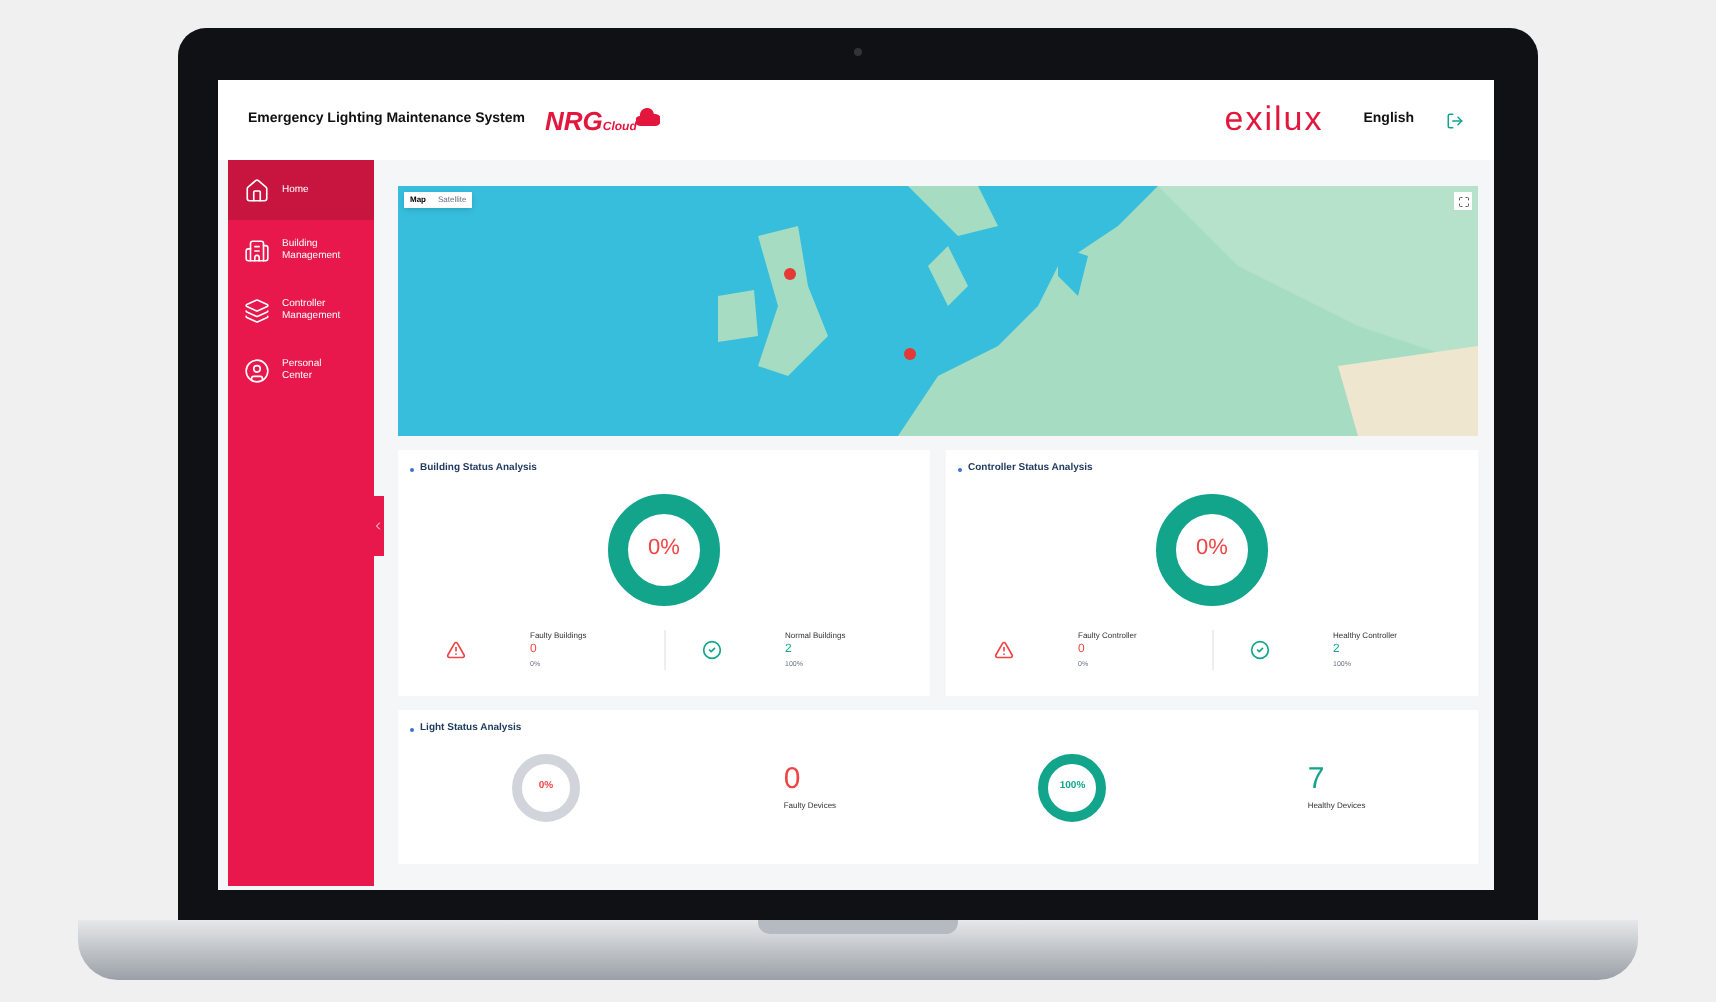  I want to click on fullscreen-button, so click(1463, 201).